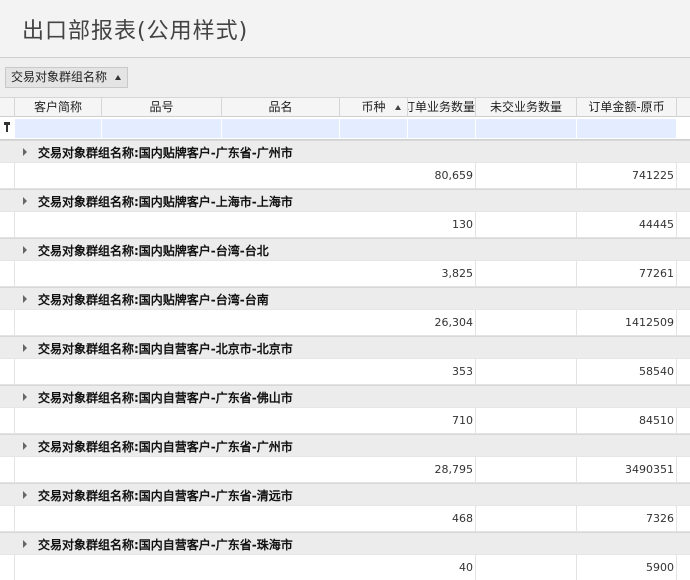 The image size is (690, 580). Describe the element at coordinates (660, 567) in the screenshot. I see `order-amount-value: 5900` at that location.